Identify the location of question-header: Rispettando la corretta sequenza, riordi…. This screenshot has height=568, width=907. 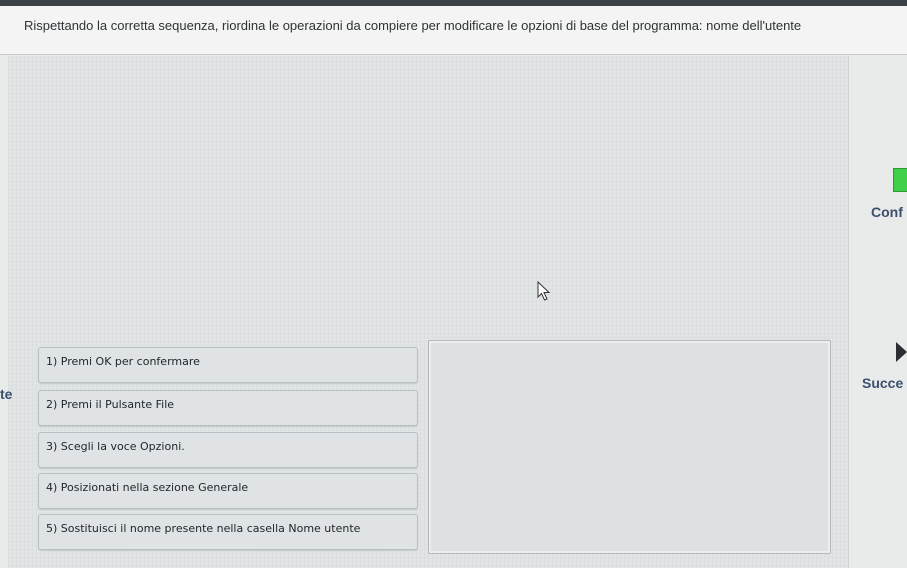
(453, 30).